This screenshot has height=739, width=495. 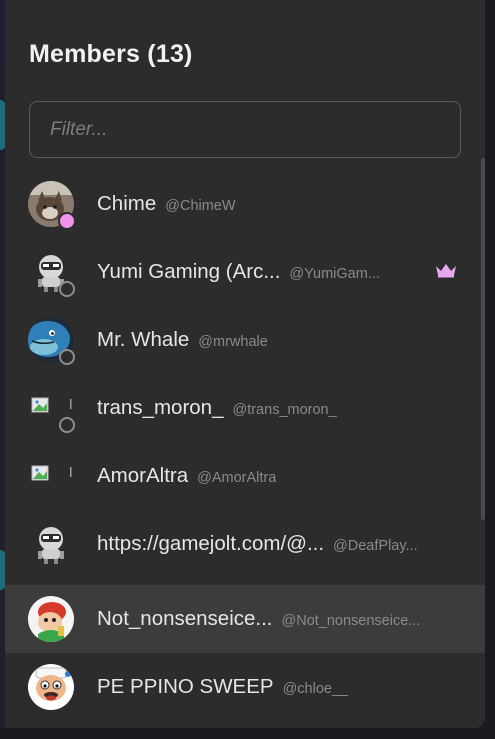 What do you see at coordinates (237, 478) in the screenshot?
I see `member-handle: @AmorAltra` at bounding box center [237, 478].